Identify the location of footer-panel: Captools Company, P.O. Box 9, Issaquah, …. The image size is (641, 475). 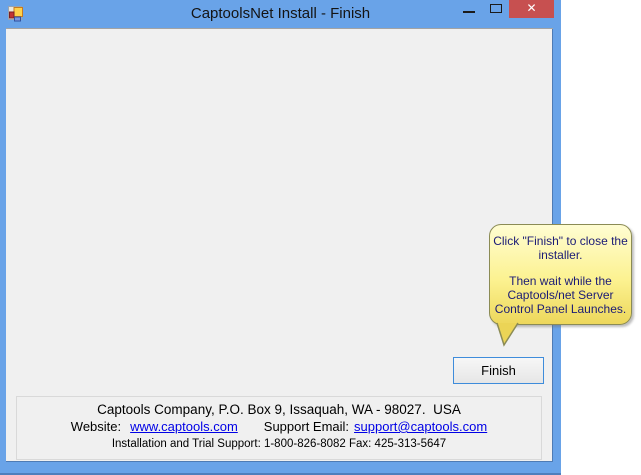
(279, 428).